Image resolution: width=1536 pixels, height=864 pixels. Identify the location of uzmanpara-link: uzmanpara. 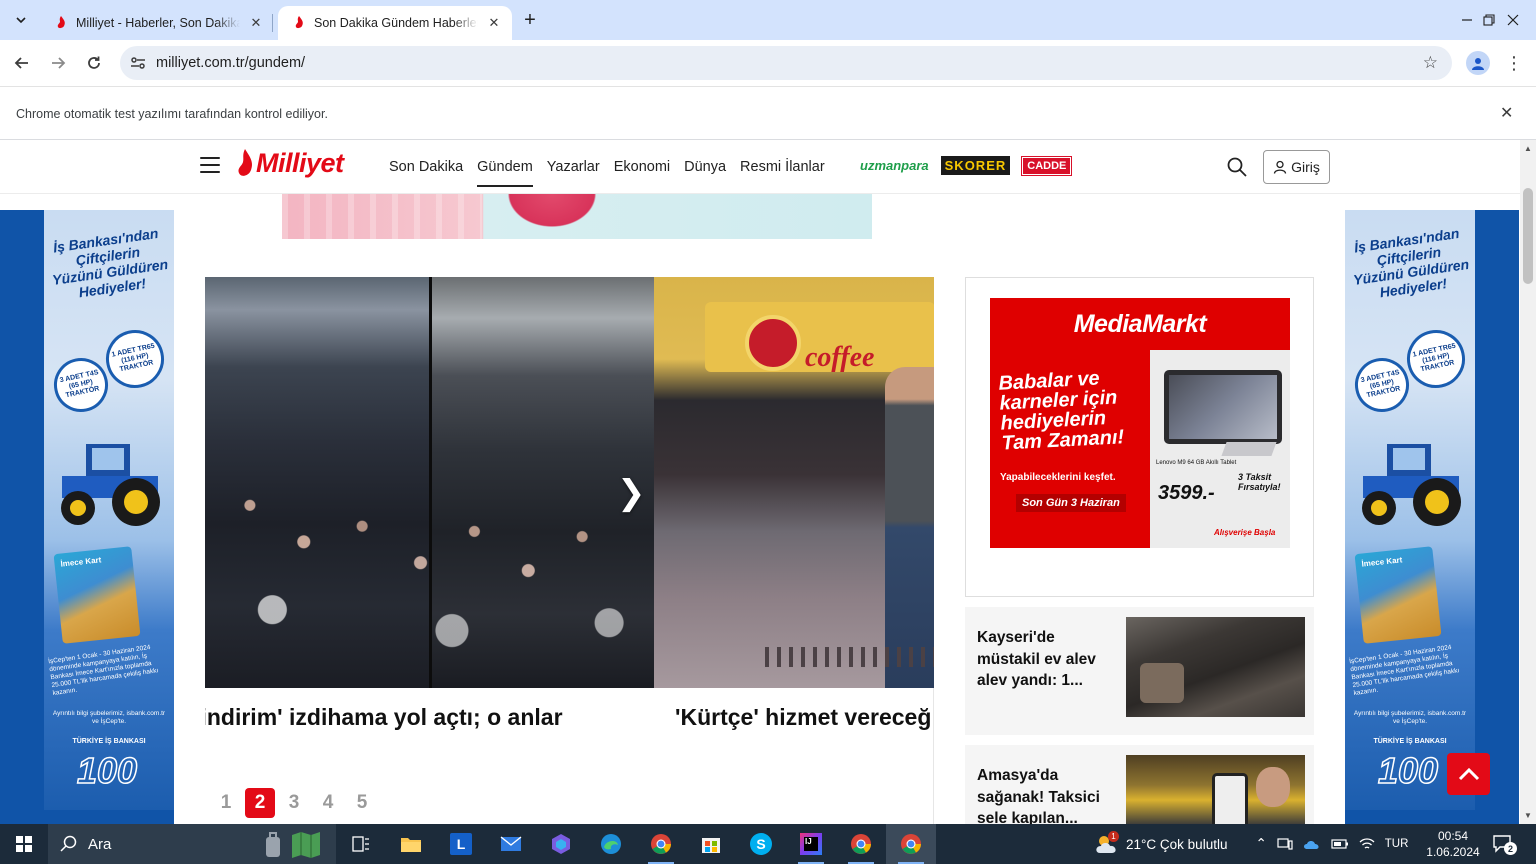
(894, 165).